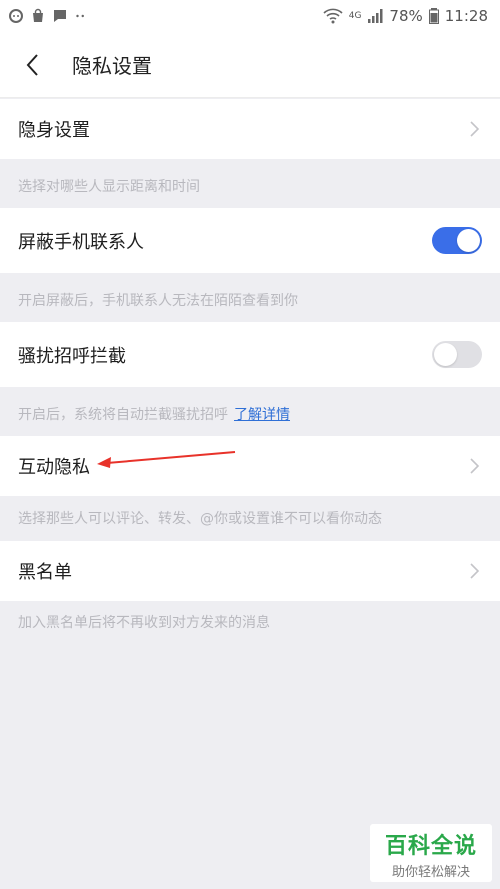  Describe the element at coordinates (433, 16) in the screenshot. I see `battery-icon` at that location.